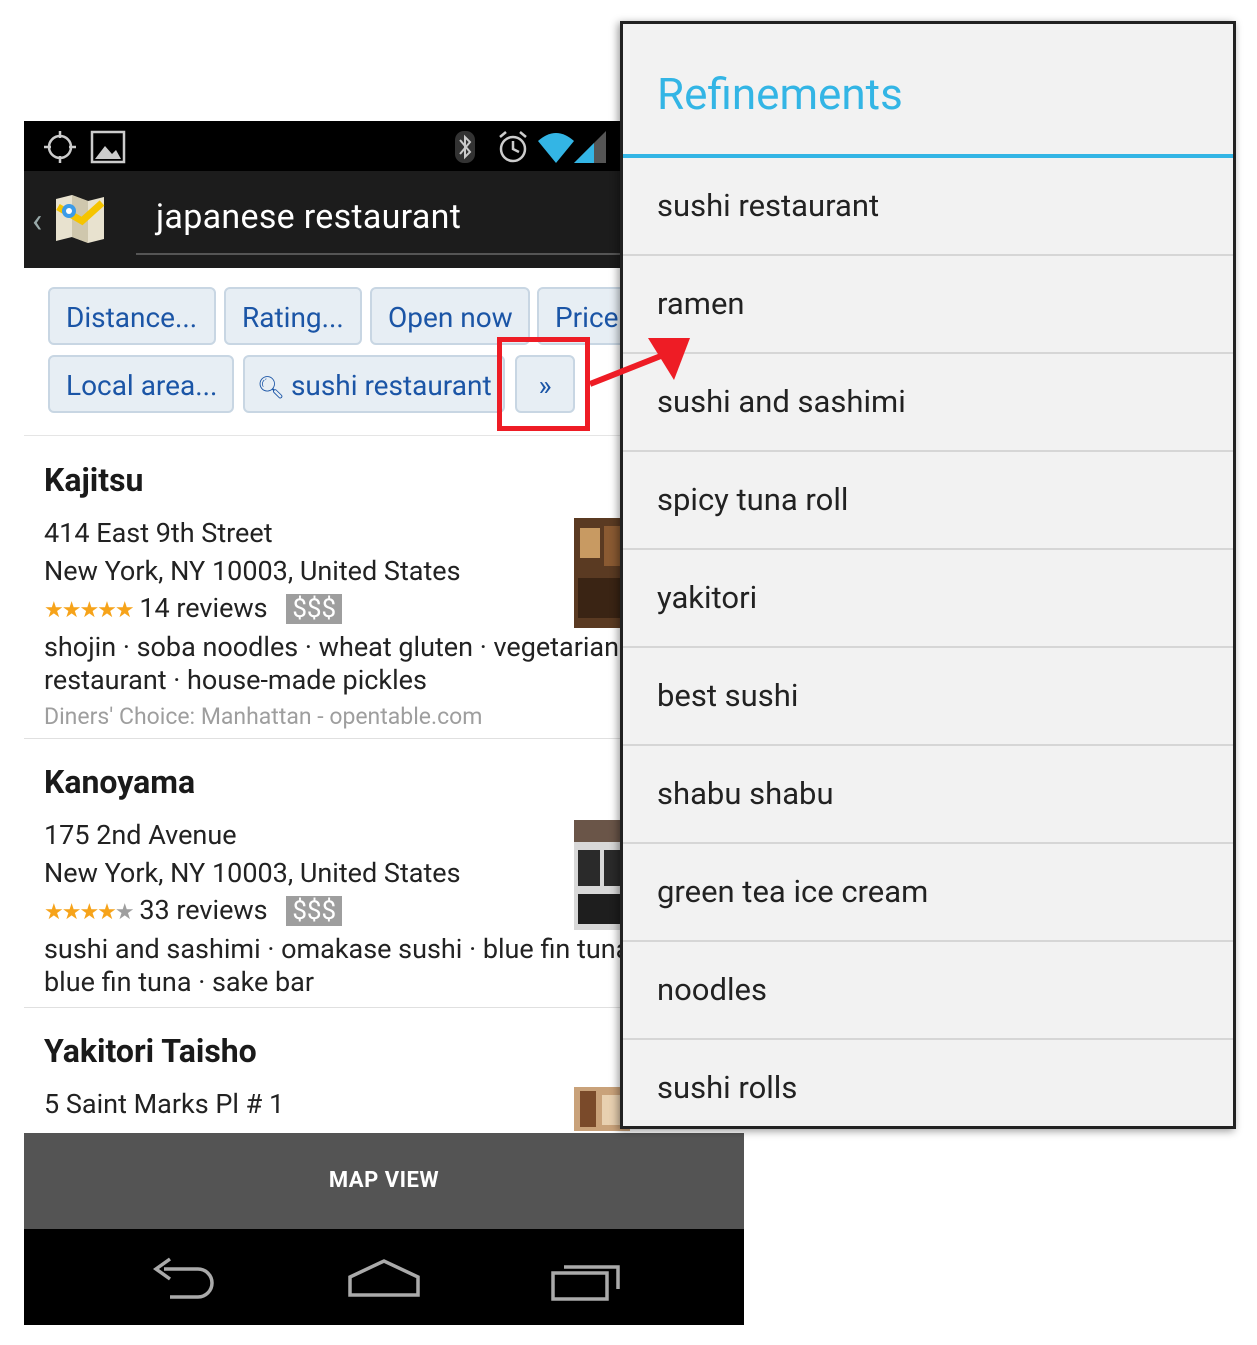  Describe the element at coordinates (60, 147) in the screenshot. I see `gps-icon` at that location.